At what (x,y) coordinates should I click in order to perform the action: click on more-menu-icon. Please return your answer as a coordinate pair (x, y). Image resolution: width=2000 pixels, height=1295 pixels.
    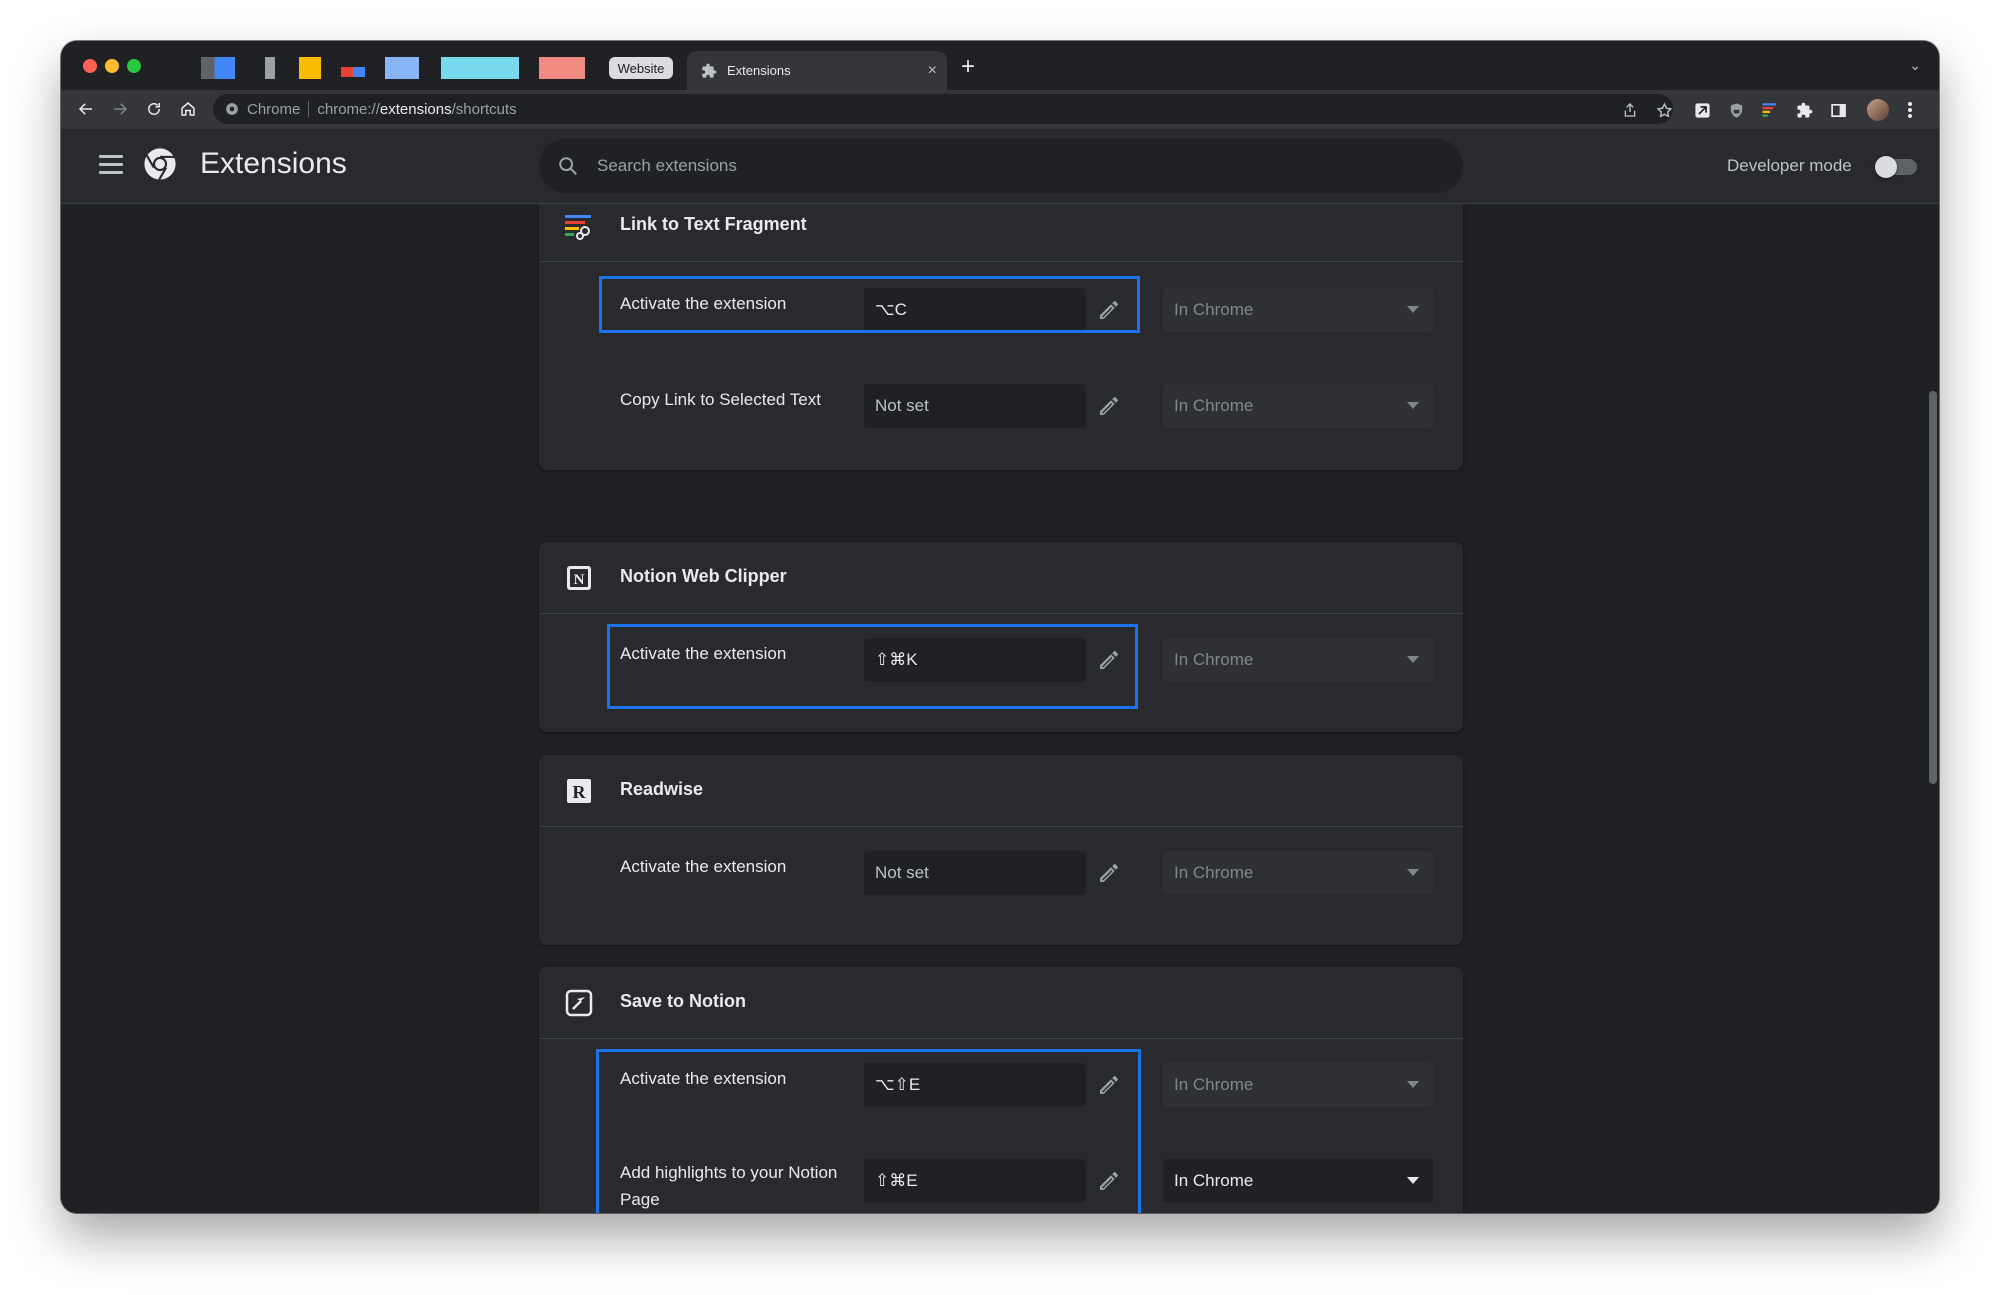
    Looking at the image, I should click on (1910, 110).